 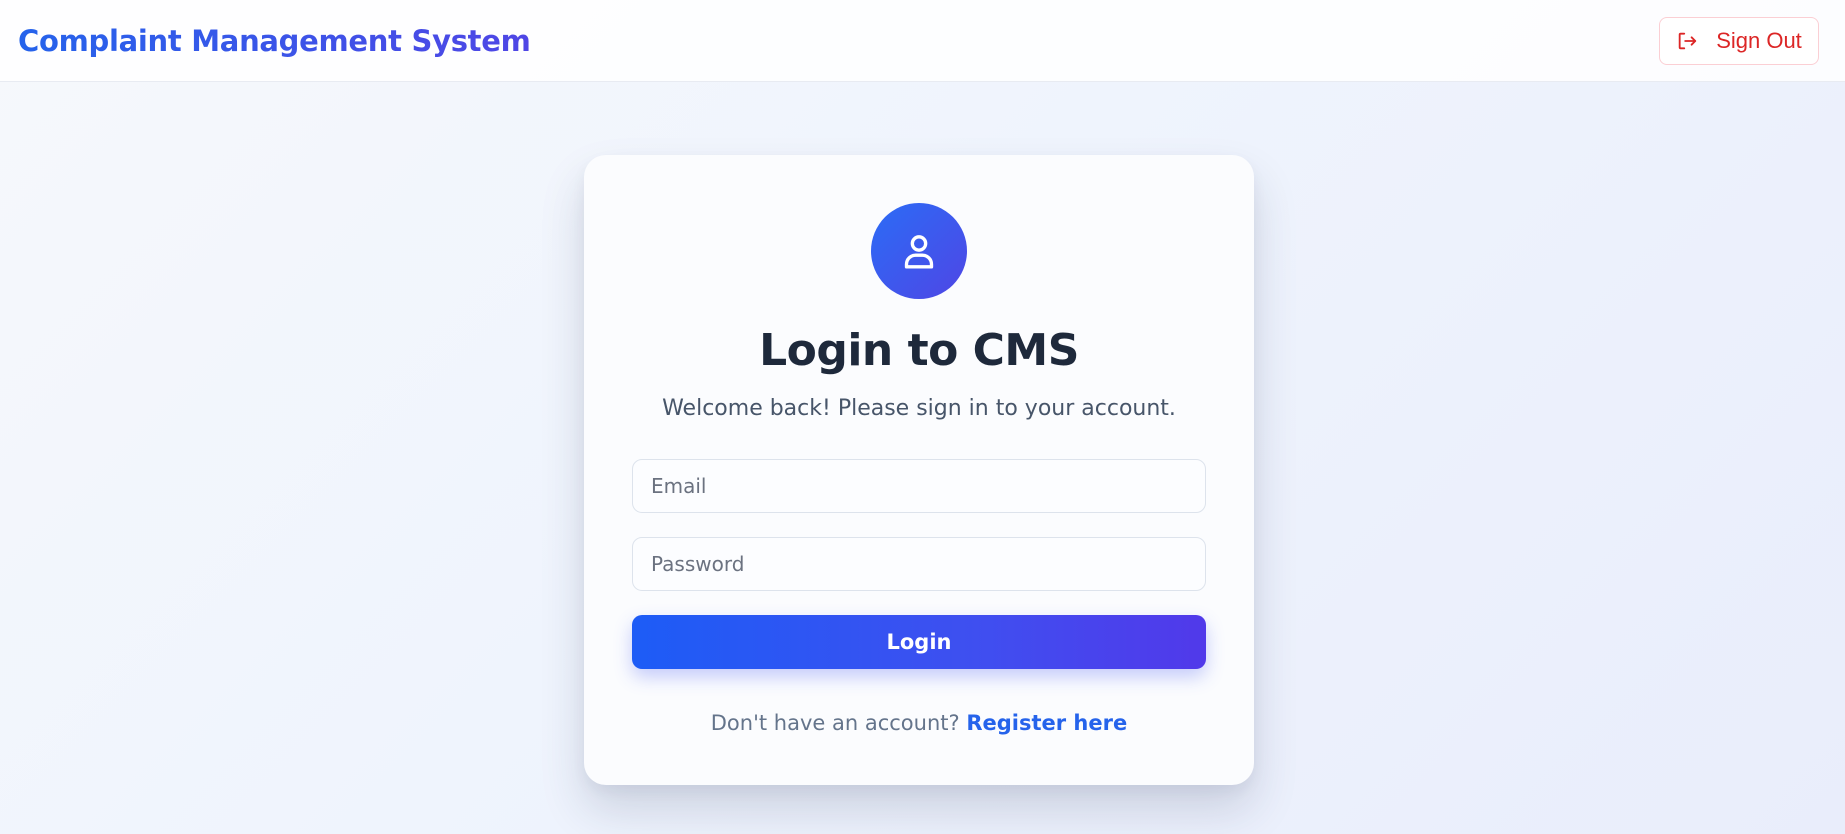 What do you see at coordinates (1687, 40) in the screenshot?
I see `sign-out-icon` at bounding box center [1687, 40].